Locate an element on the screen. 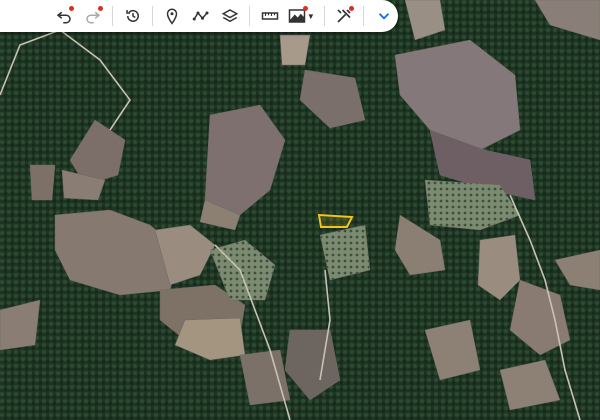  add-marker-button is located at coordinates (172, 16).